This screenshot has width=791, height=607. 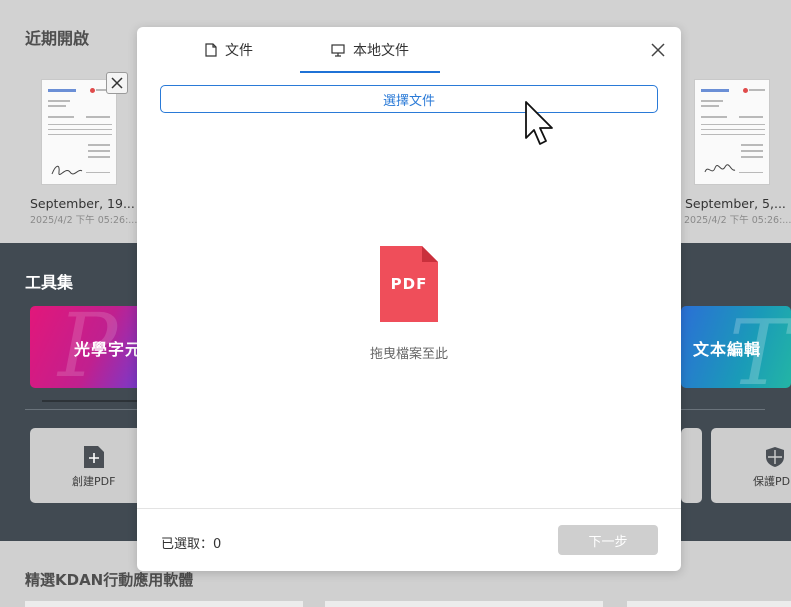 What do you see at coordinates (772, 481) in the screenshot?
I see `protect-pdf-label: 保護PDF` at bounding box center [772, 481].